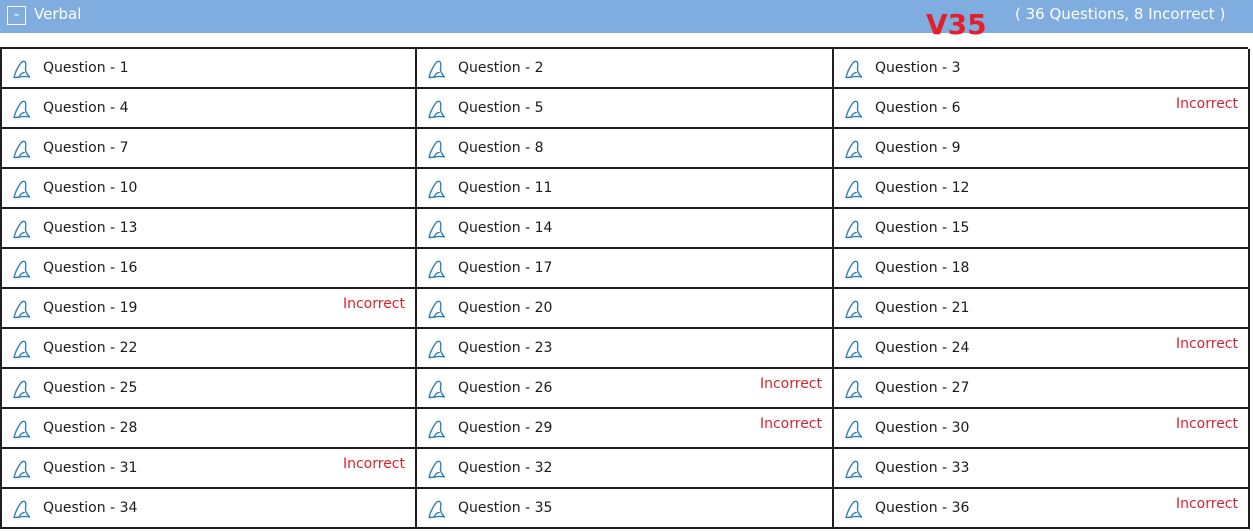 The width and height of the screenshot is (1253, 531). Describe the element at coordinates (625, 349) in the screenshot. I see `question-cell: Question - 23` at that location.